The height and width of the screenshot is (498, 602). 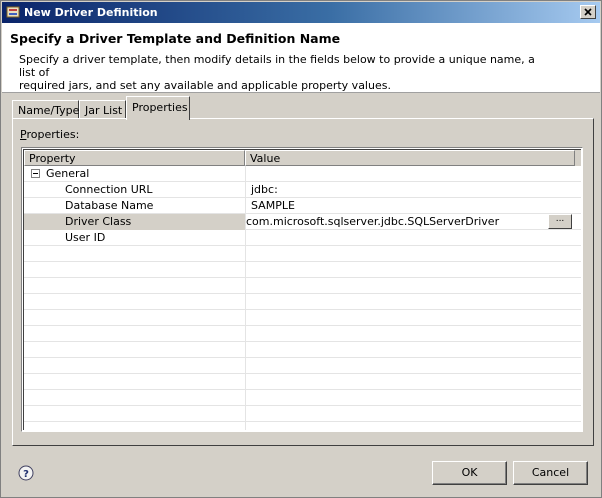 I want to click on properties-label: Properties:, so click(x=49, y=134).